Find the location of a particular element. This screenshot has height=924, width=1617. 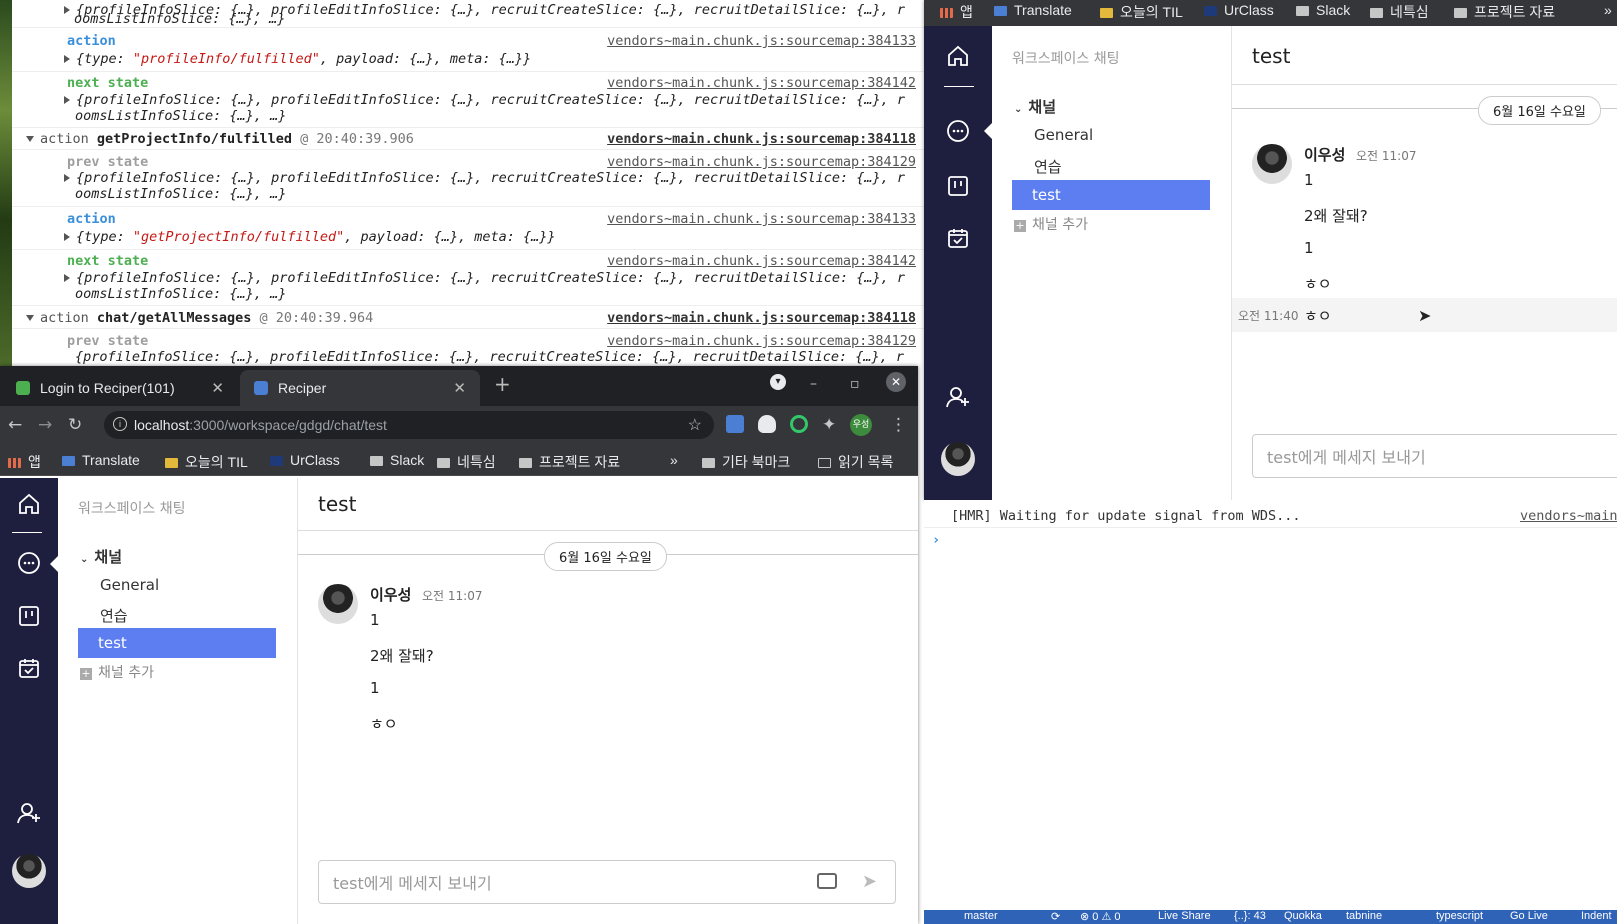

message-input: test에게 메세지 보내기 is located at coordinates (1434, 456).